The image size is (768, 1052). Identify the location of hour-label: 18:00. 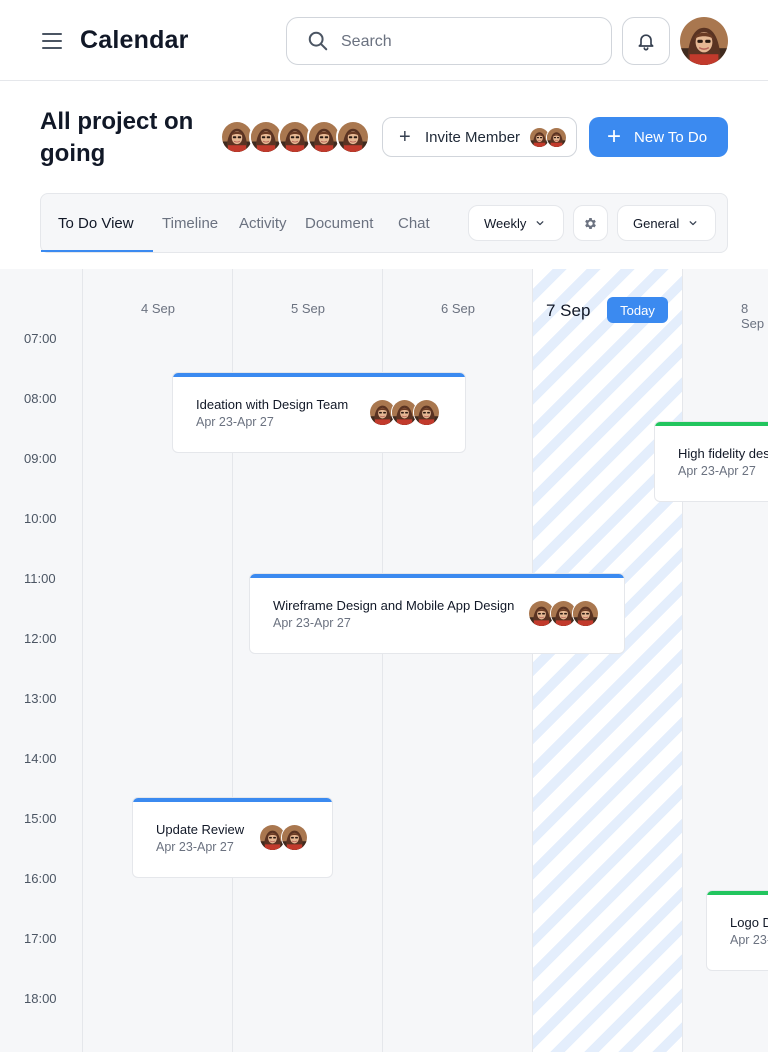
(40, 998).